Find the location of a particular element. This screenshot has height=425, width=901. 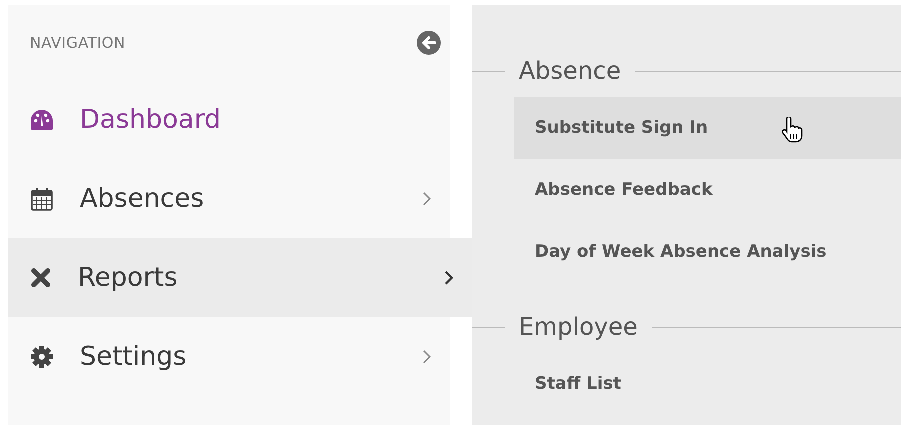

close-icon is located at coordinates (41, 277).